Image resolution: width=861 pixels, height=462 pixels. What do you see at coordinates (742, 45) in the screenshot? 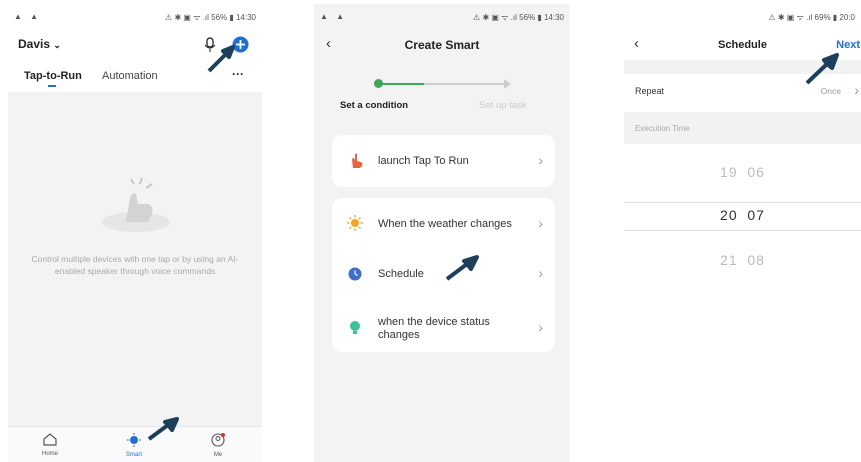
I see `page-title: Schedule` at bounding box center [742, 45].